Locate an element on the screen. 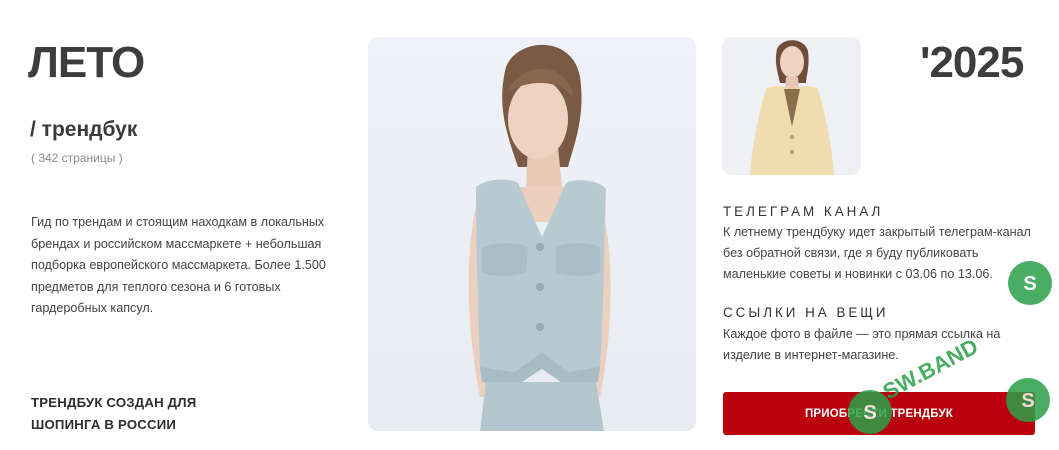 The width and height of the screenshot is (1059, 450). watermark-logo-top: S is located at coordinates (1030, 283).